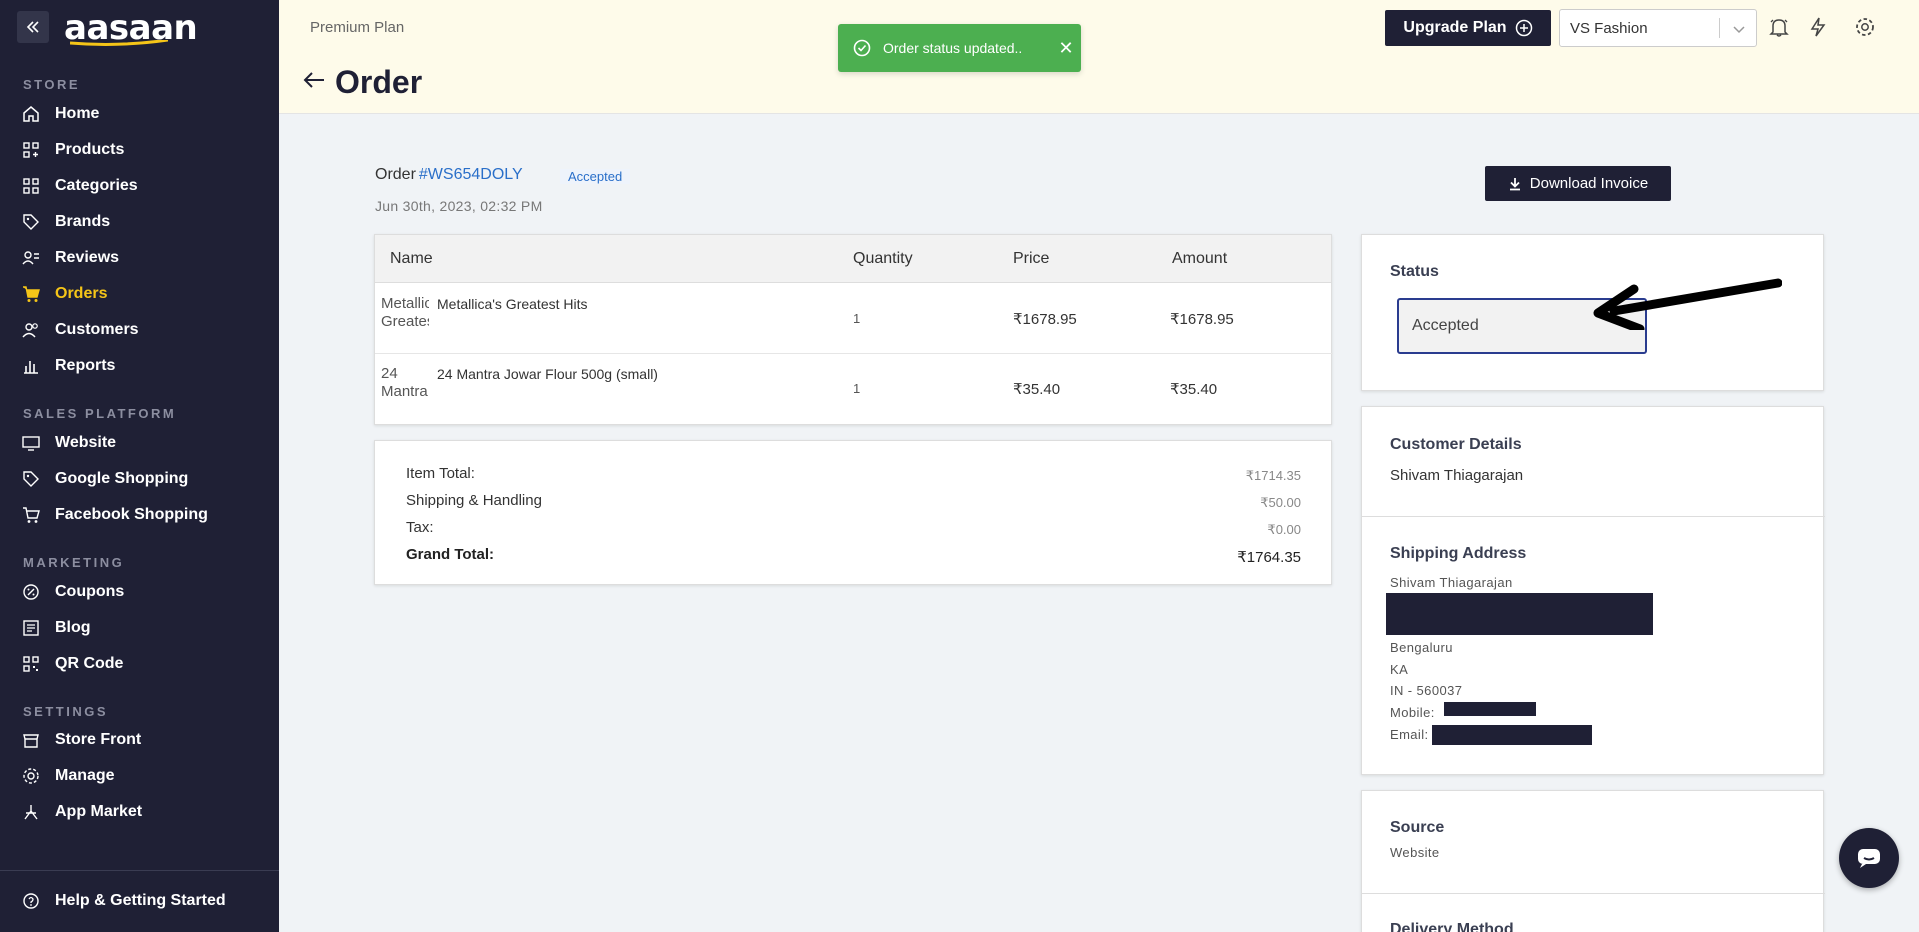 The height and width of the screenshot is (932, 1919). I want to click on upgrade-plan-button: Upgrade Plan, so click(1468, 28).